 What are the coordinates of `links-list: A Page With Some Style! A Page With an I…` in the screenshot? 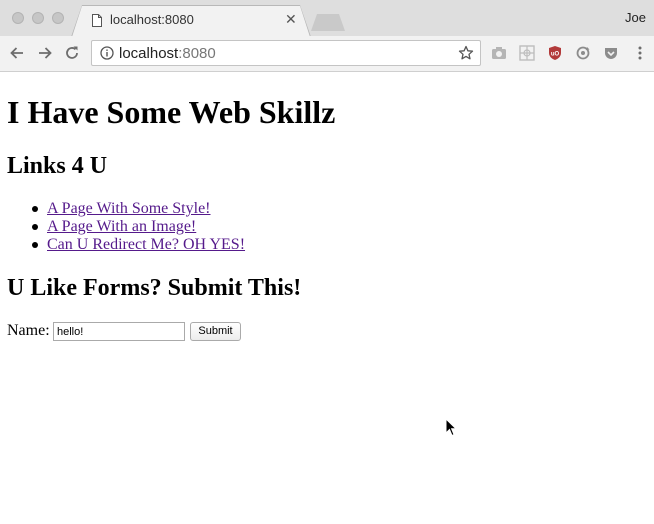 It's located at (138, 227).